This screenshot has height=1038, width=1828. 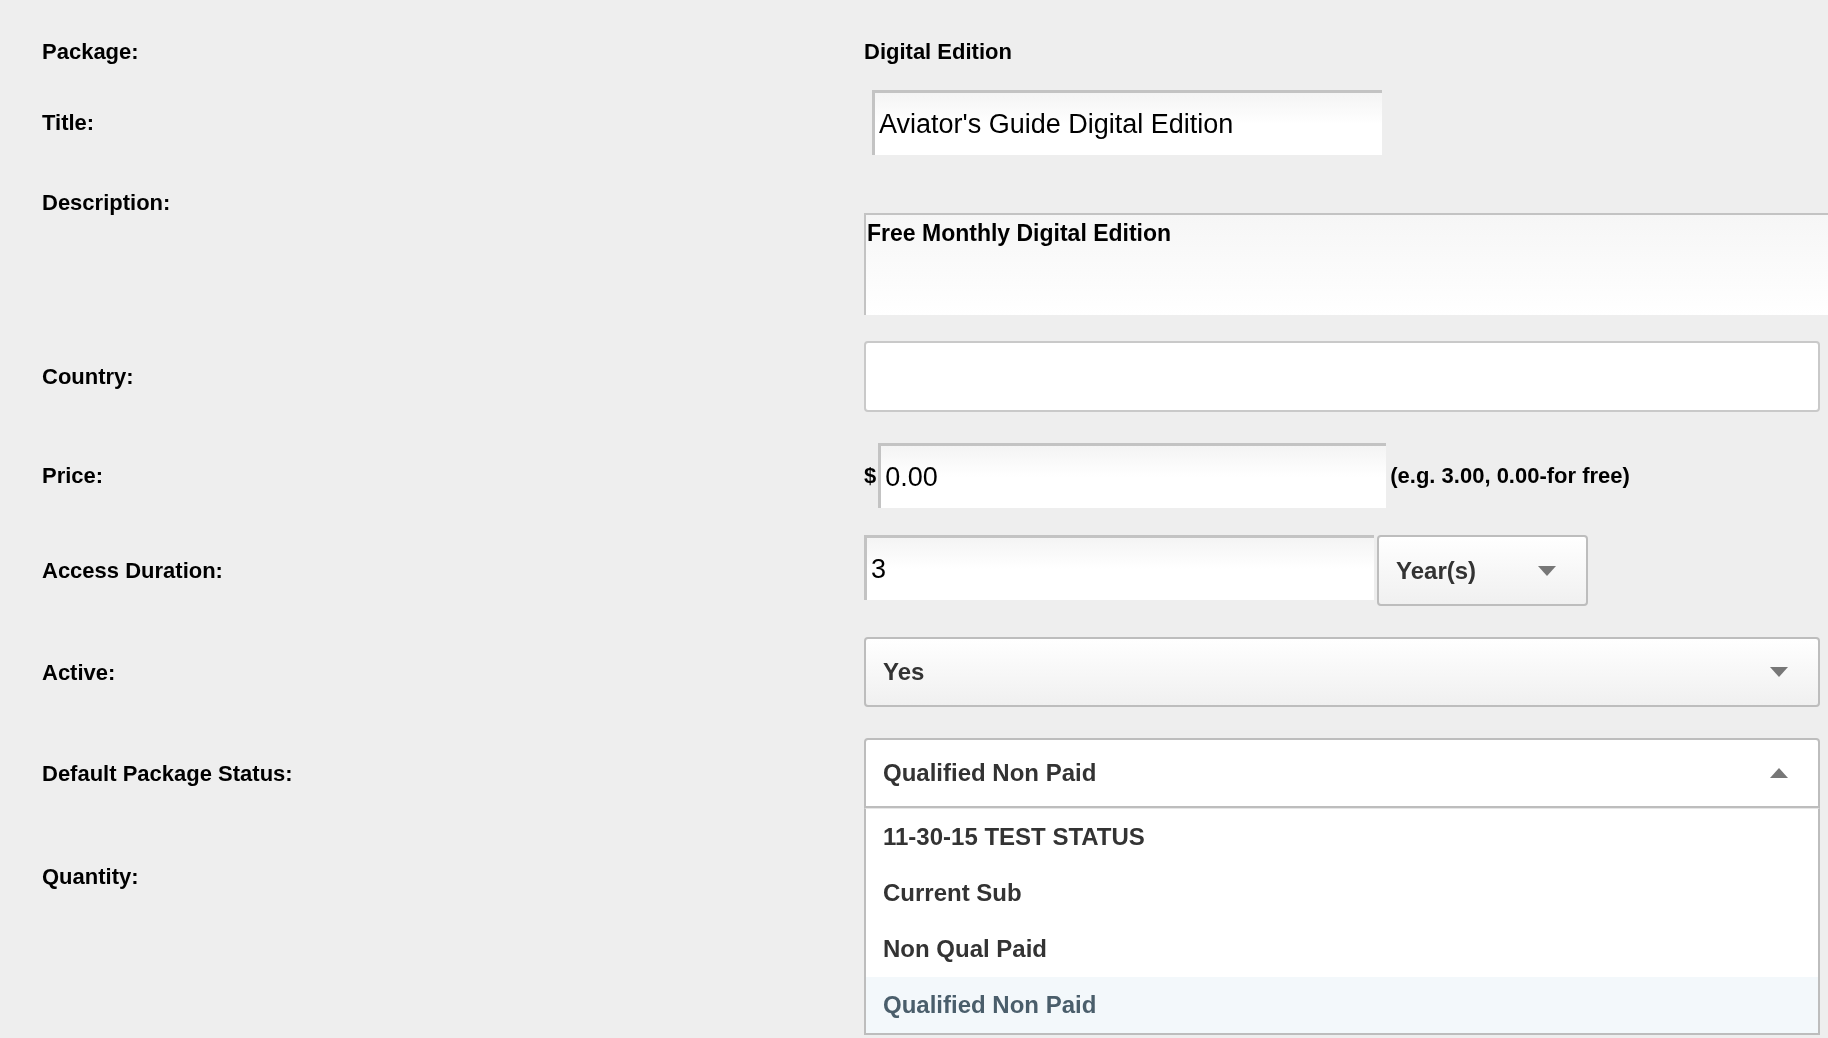 I want to click on dropdown-option: 11-30-15 TEST STATUS, so click(x=1342, y=837).